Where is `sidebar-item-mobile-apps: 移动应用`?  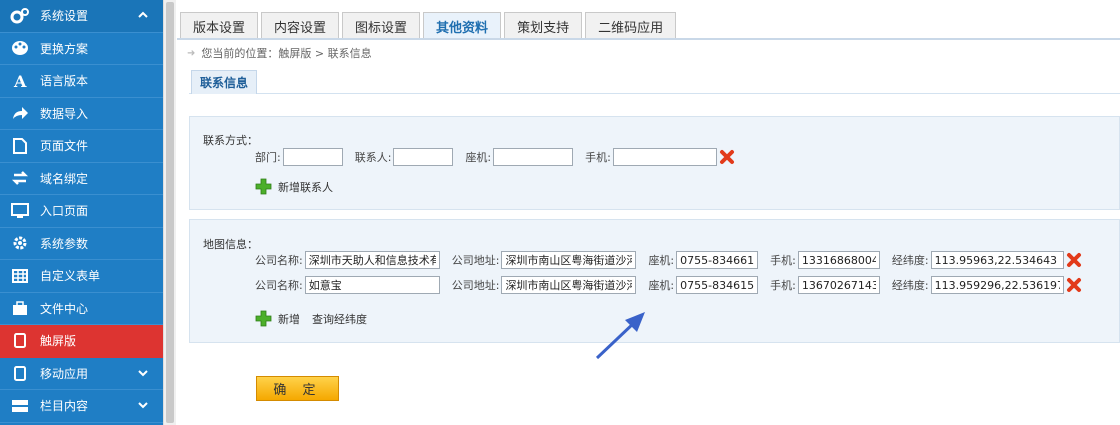
sidebar-item-mobile-apps: 移动应用 is located at coordinates (81, 374).